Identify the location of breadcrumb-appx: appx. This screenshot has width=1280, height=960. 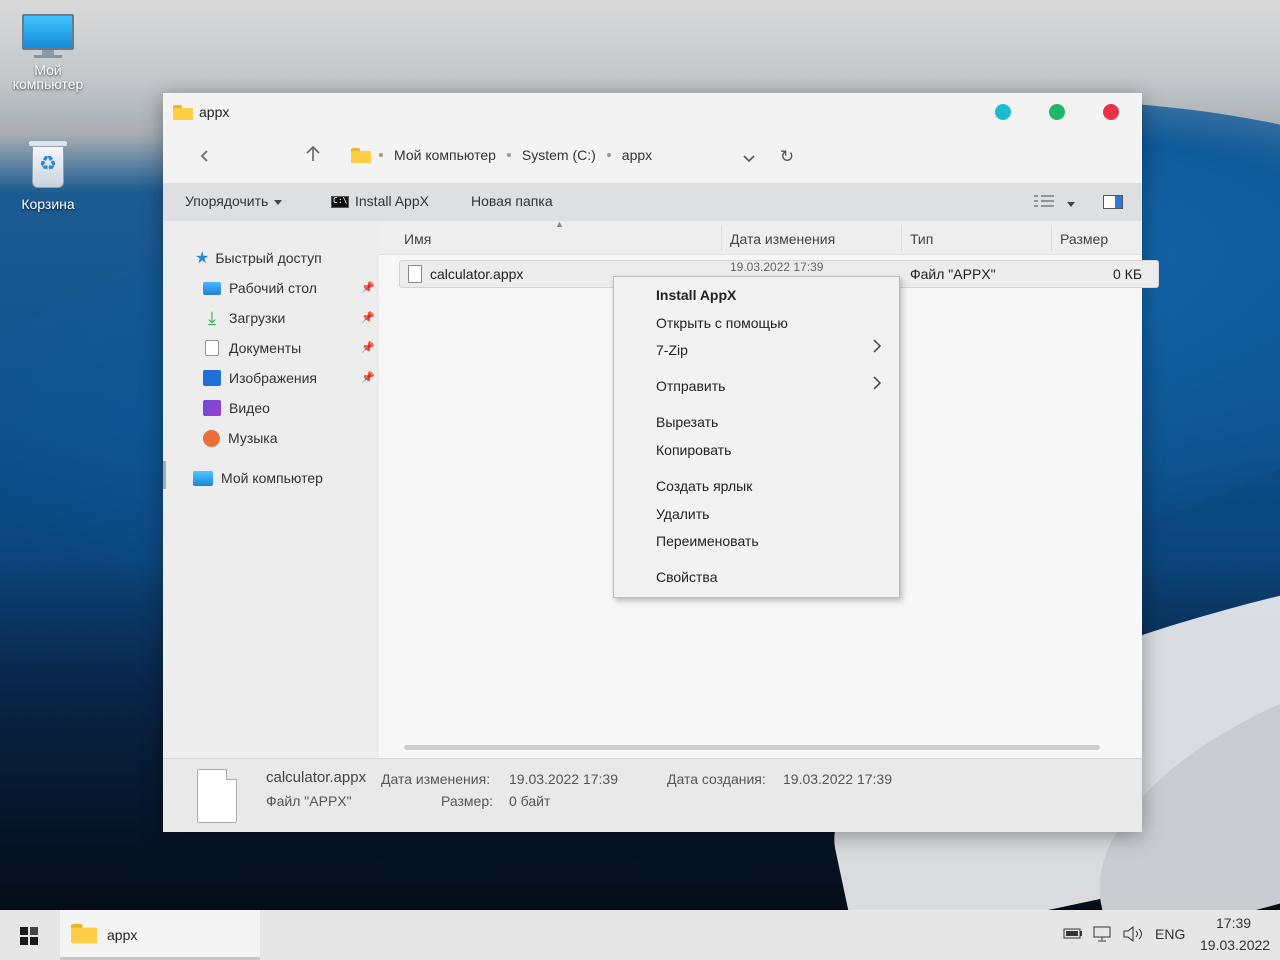
(637, 155).